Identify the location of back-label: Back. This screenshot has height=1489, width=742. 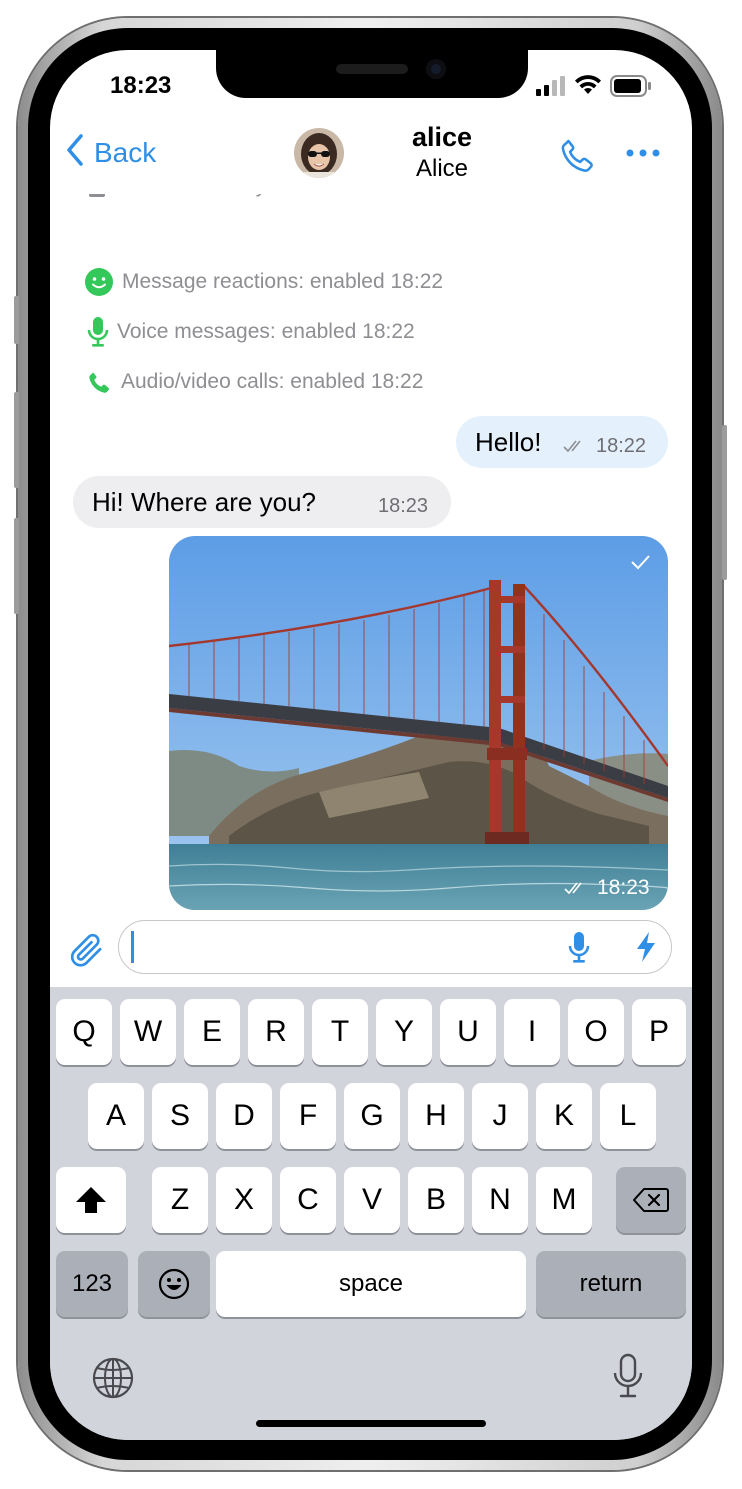
(125, 152).